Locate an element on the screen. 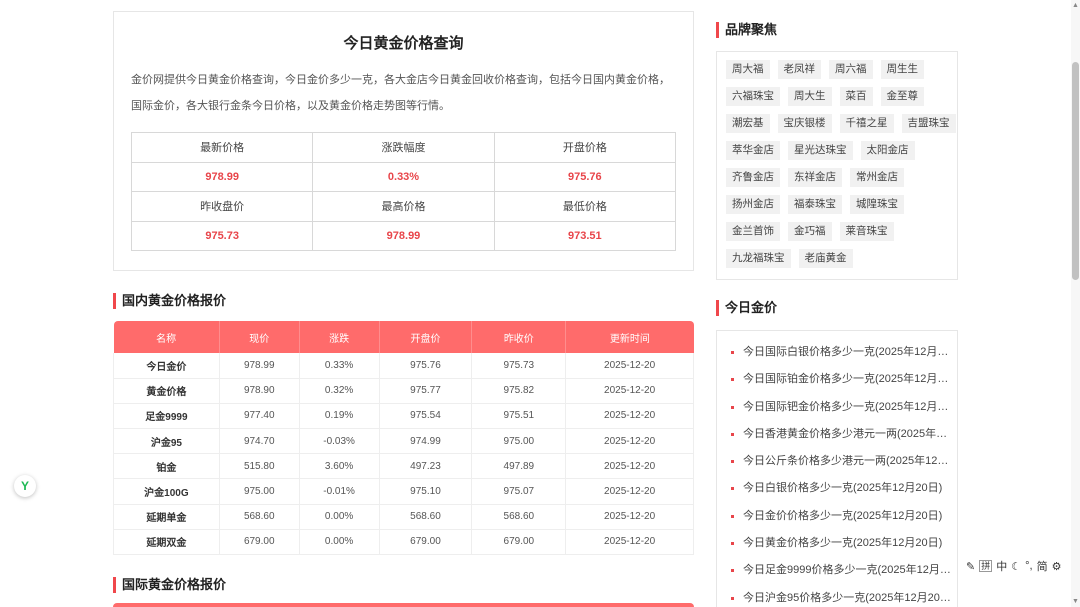  brand-tag-link: 东祥金店 is located at coordinates (815, 177).